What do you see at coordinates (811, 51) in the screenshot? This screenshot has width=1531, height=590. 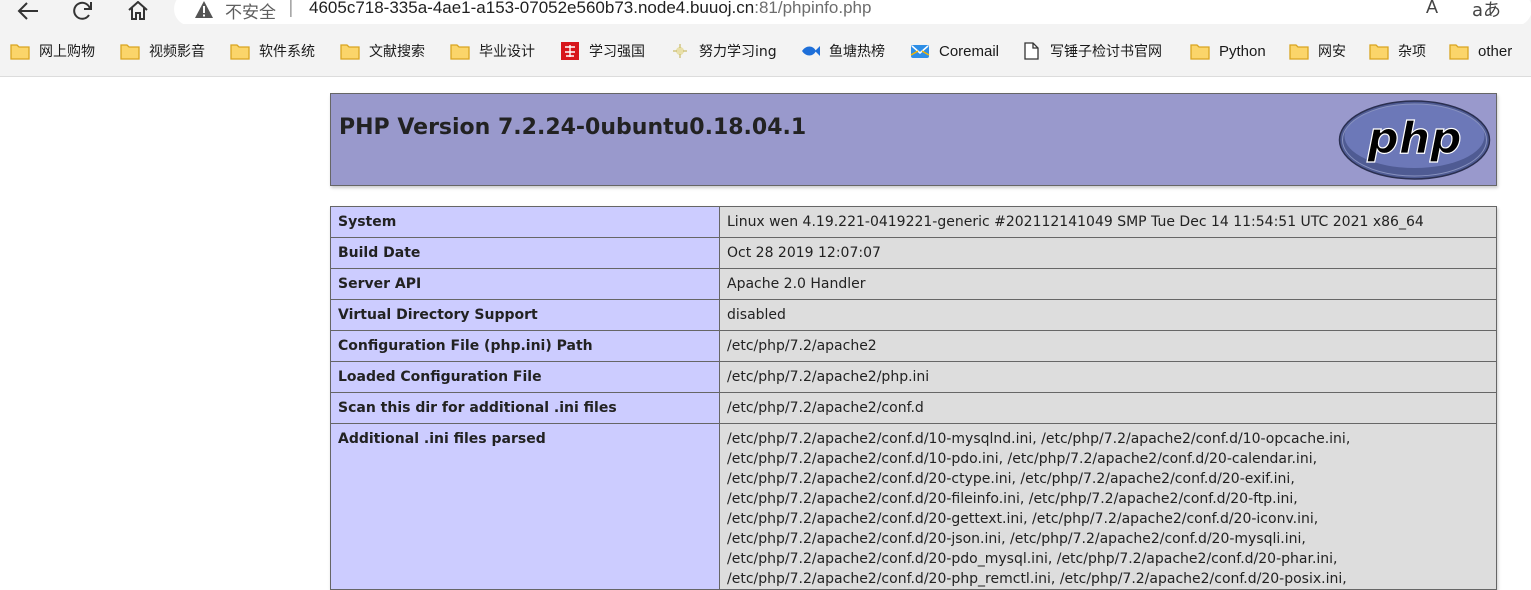 I see `fish-icon` at bounding box center [811, 51].